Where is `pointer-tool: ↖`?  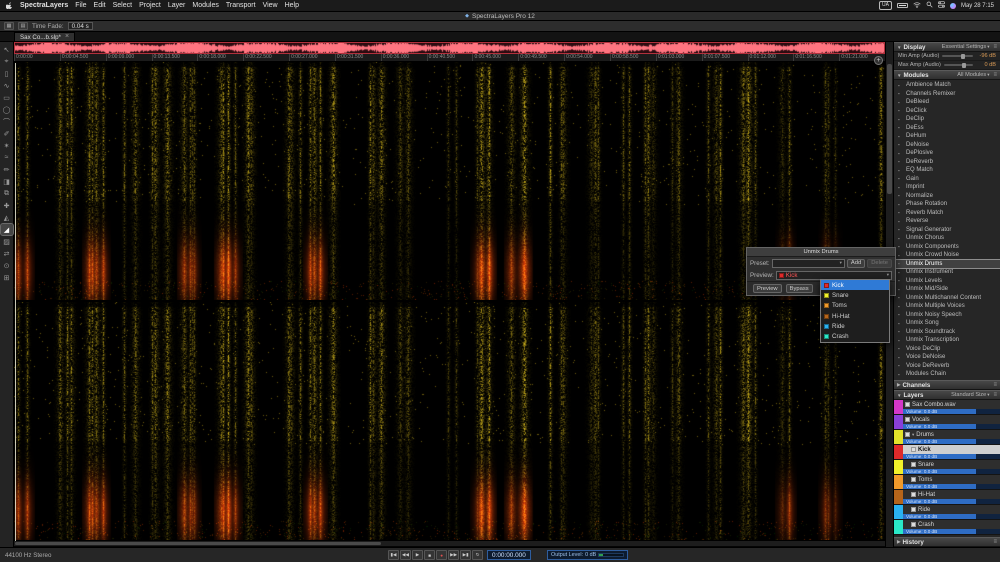
pointer-tool: ↖ is located at coordinates (7, 49).